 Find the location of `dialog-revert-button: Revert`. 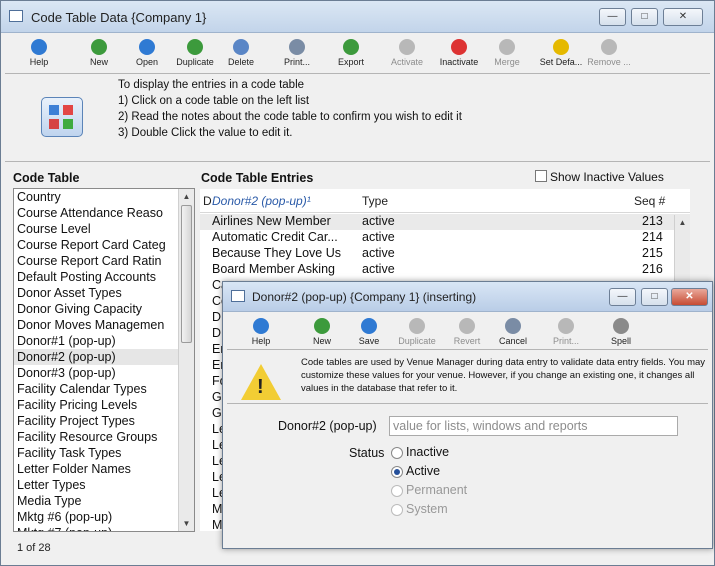

dialog-revert-button: Revert is located at coordinates (467, 334).